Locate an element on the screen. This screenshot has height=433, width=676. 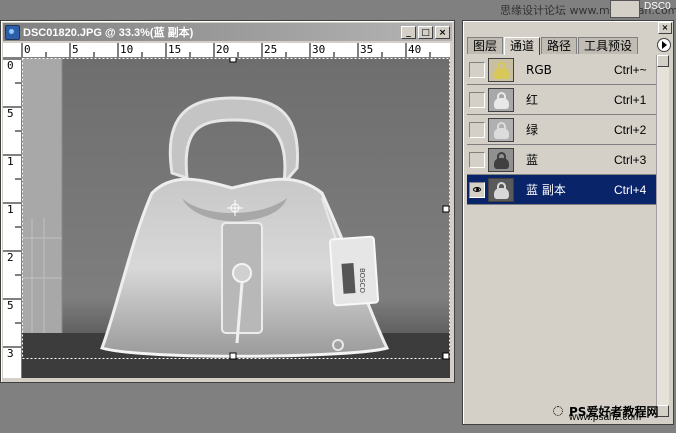
channel-shortcut: Ctrl+2 is located at coordinates (630, 129).